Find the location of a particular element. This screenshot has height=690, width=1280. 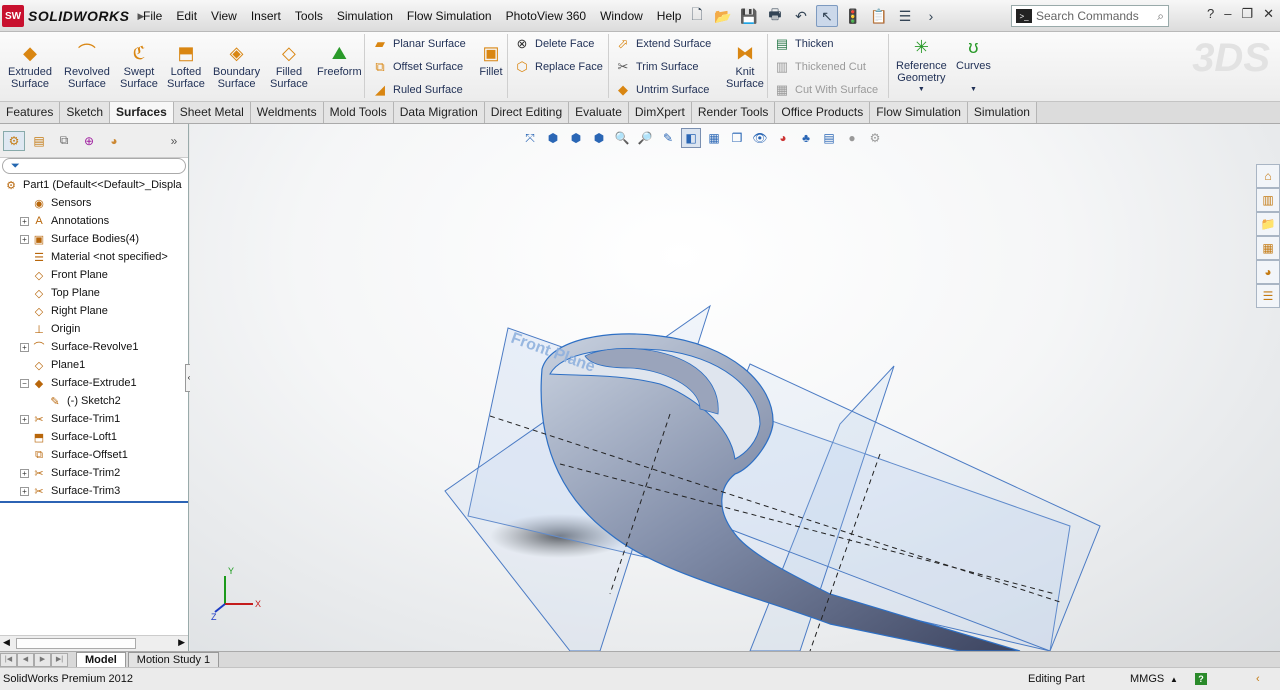

appearances-scenes-icon: ◕ is located at coordinates (1268, 272).